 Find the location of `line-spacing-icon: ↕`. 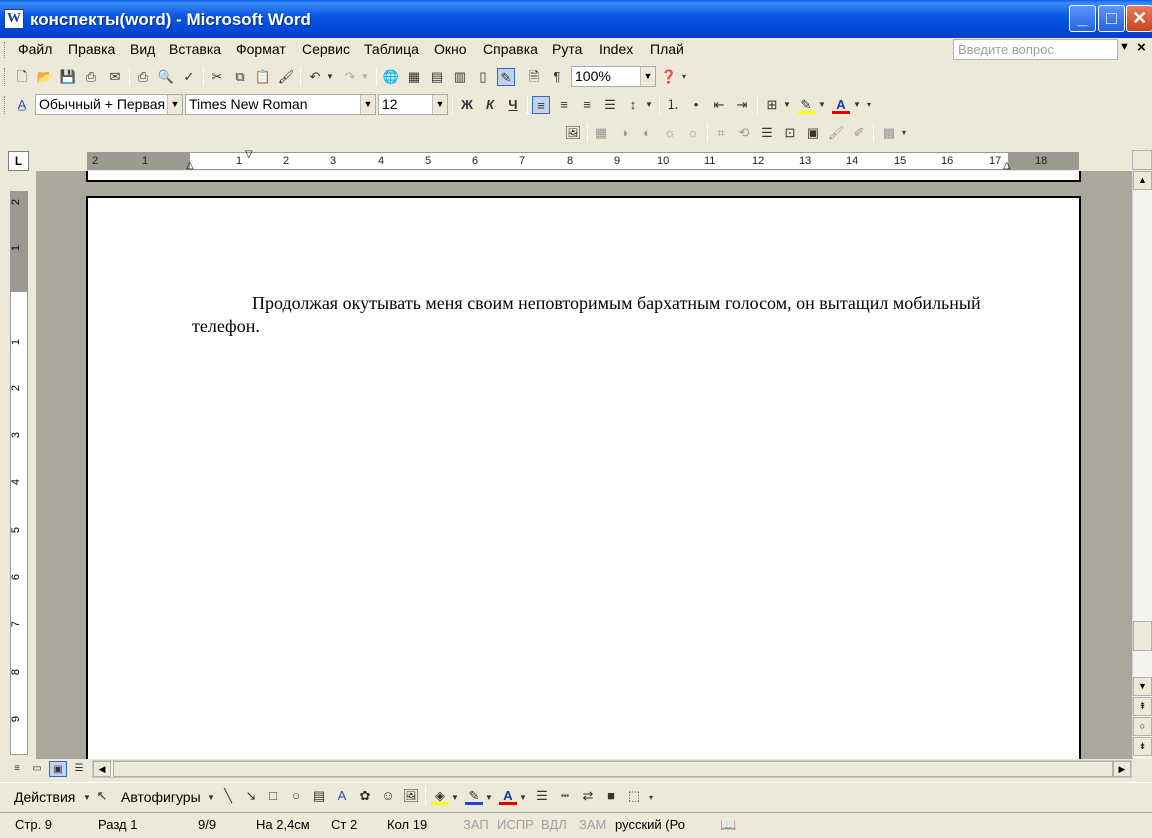

line-spacing-icon: ↕ is located at coordinates (633, 105).